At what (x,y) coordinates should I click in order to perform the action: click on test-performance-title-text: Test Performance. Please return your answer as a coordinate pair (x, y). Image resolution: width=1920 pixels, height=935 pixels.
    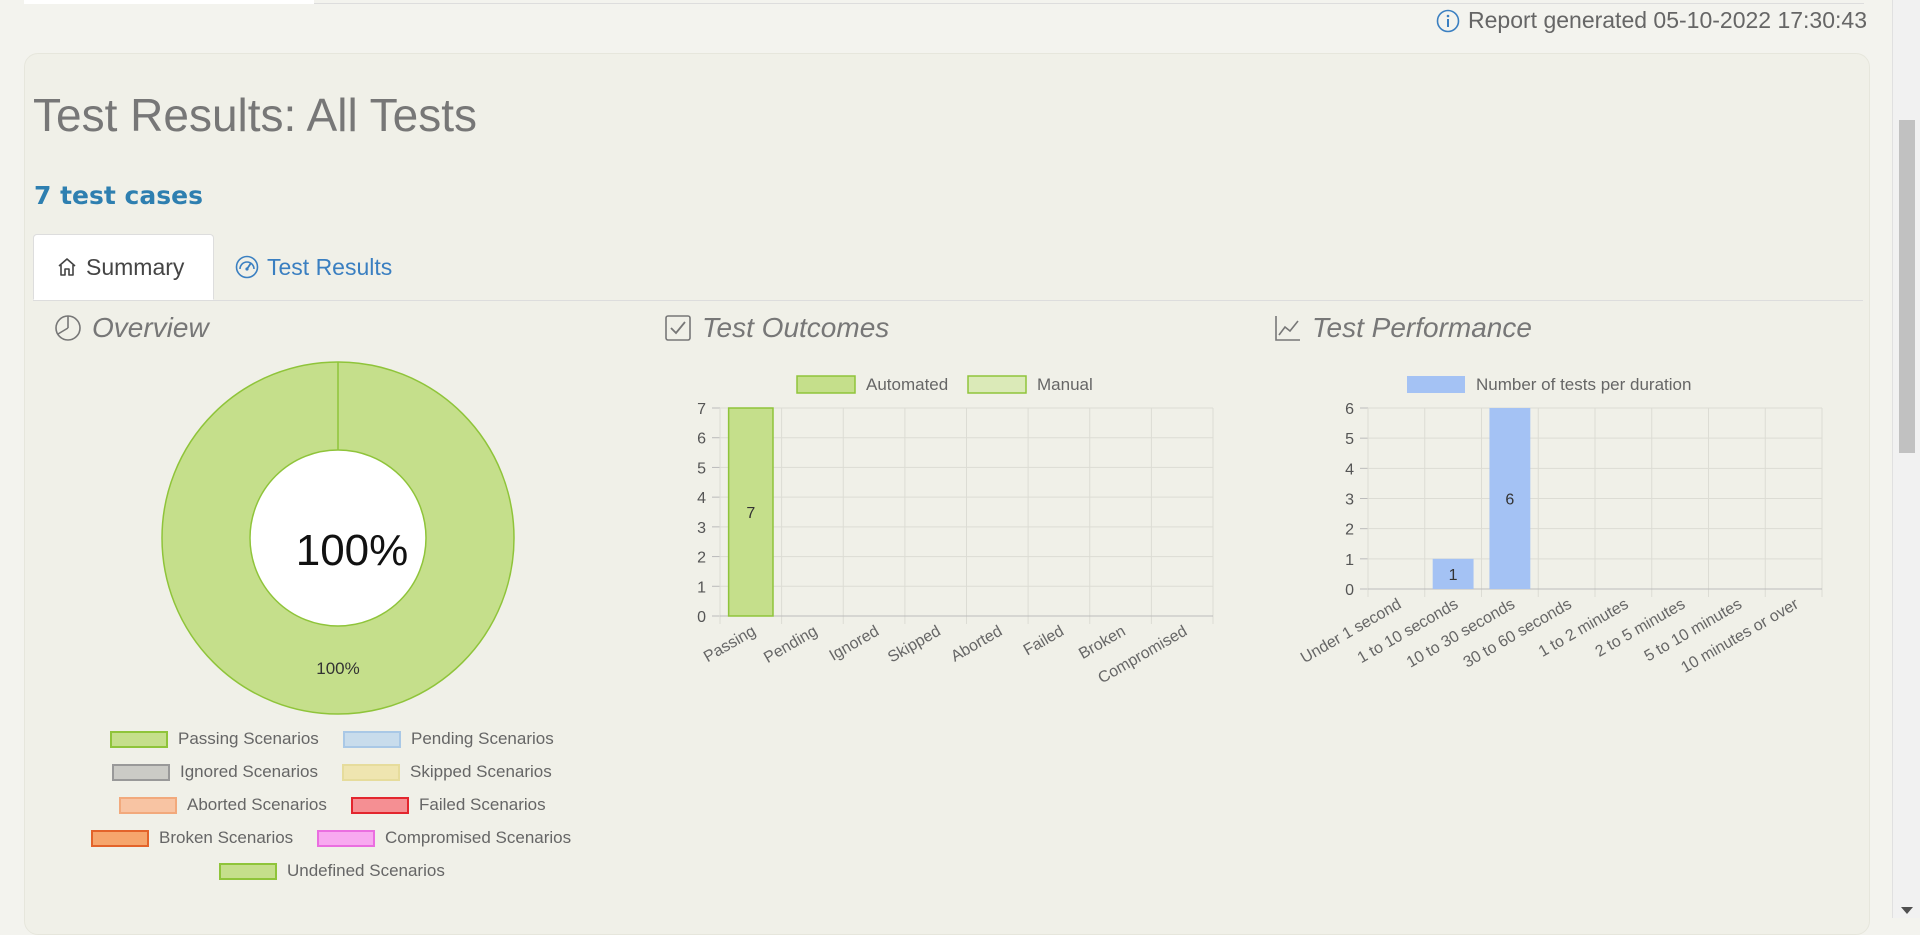
    Looking at the image, I should click on (1422, 327).